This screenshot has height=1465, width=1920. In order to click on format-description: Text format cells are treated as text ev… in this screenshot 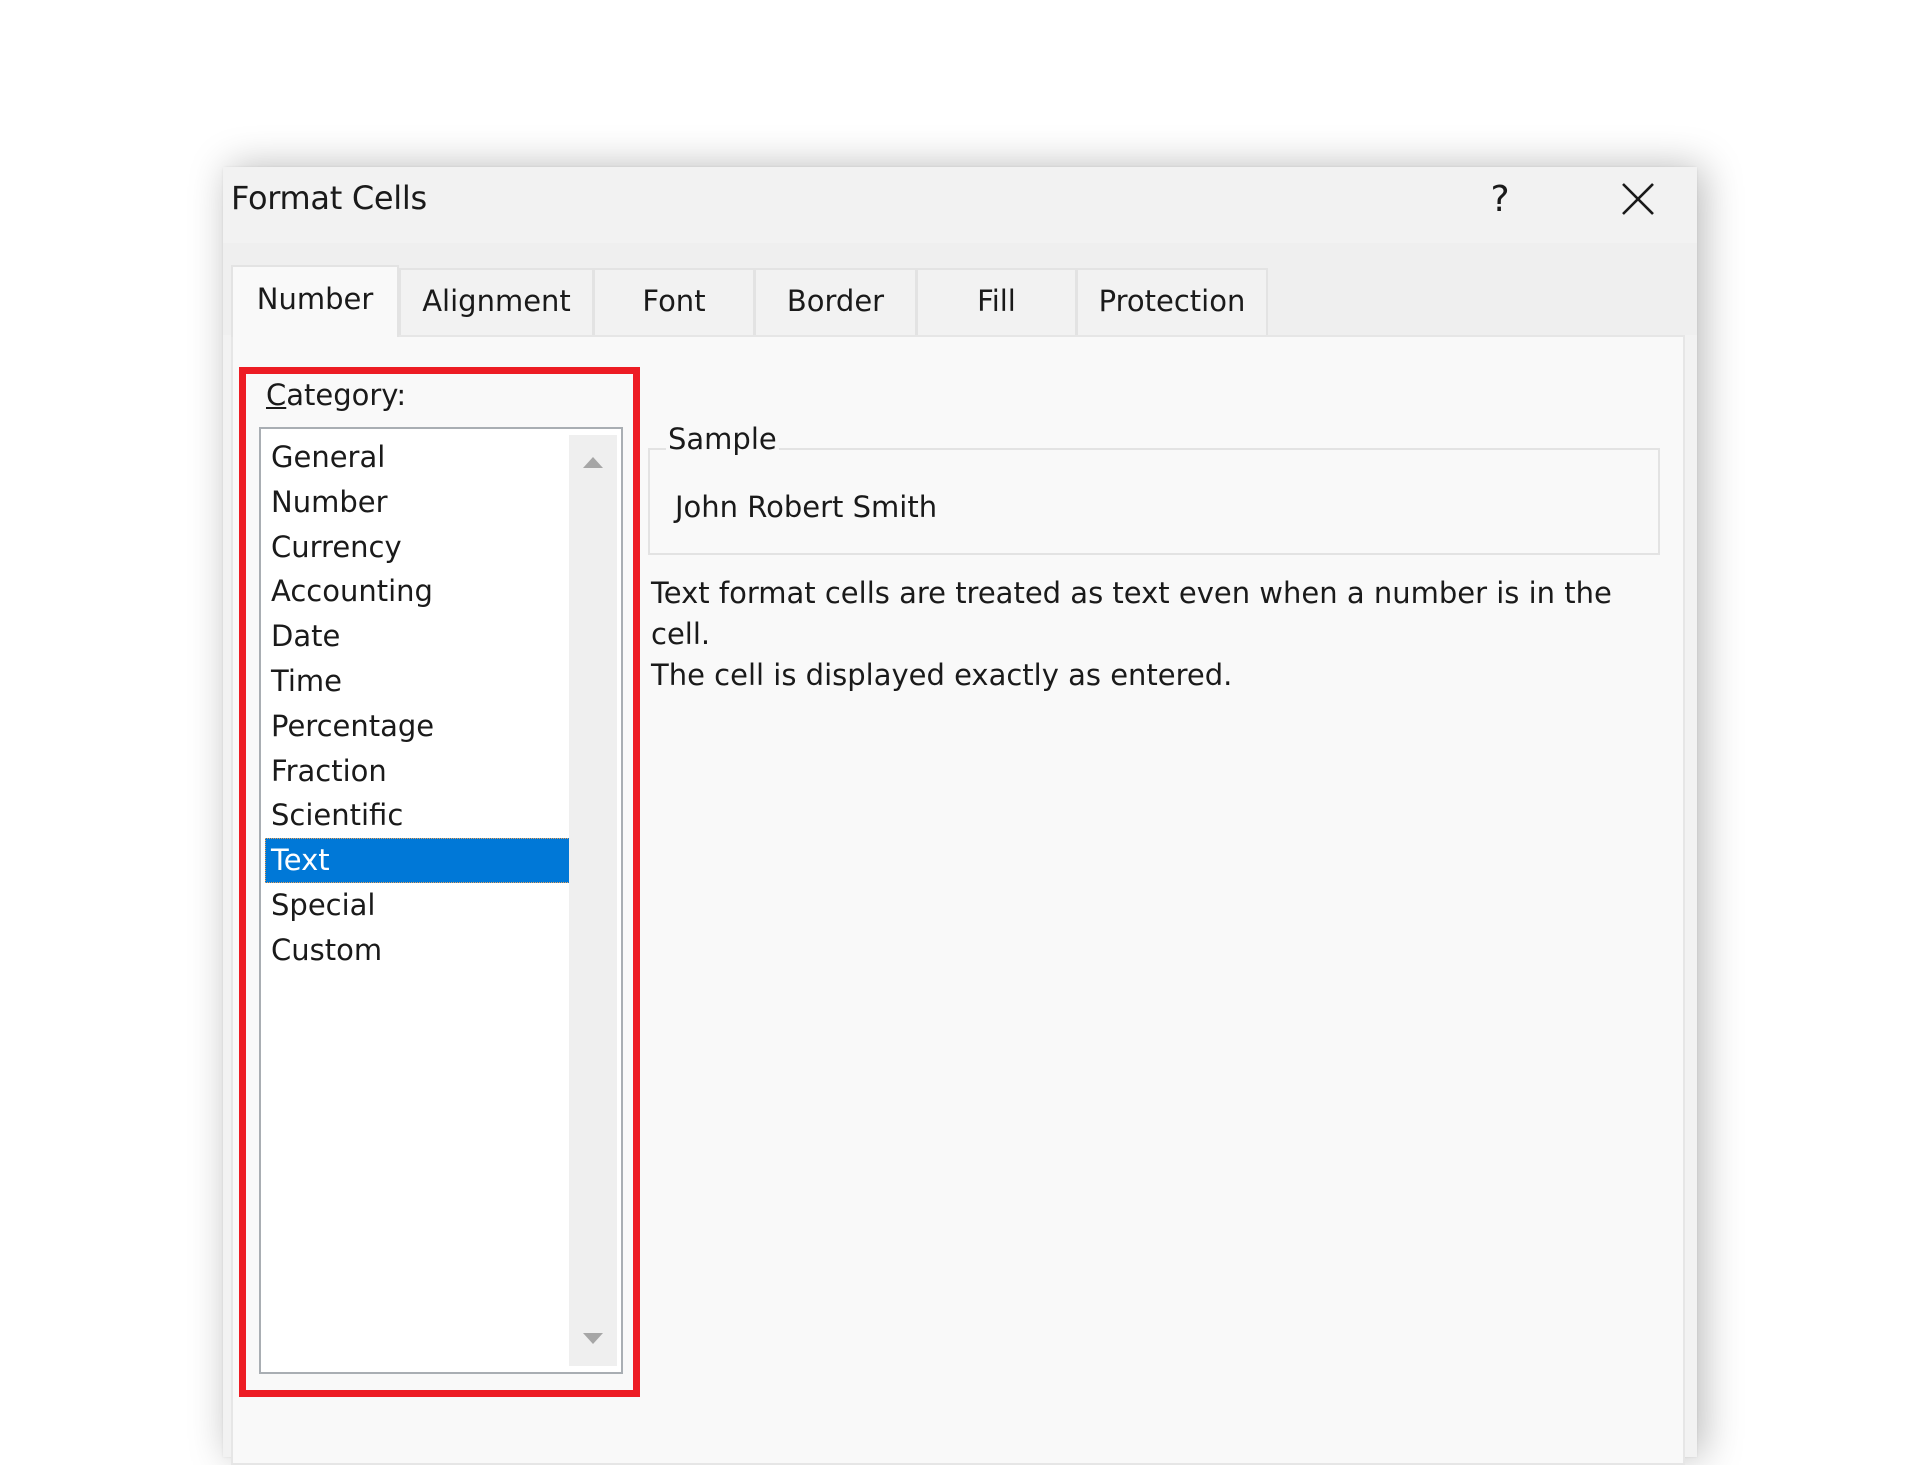, I will do `click(1151, 634)`.